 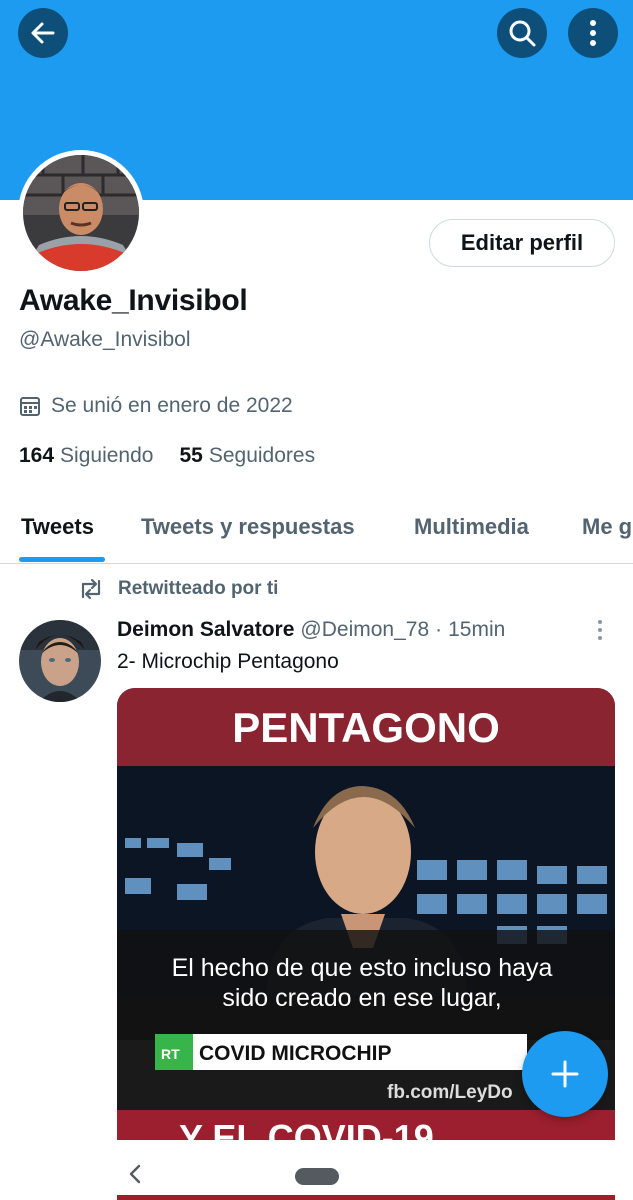 I want to click on tweet-time: 15min, so click(x=477, y=629).